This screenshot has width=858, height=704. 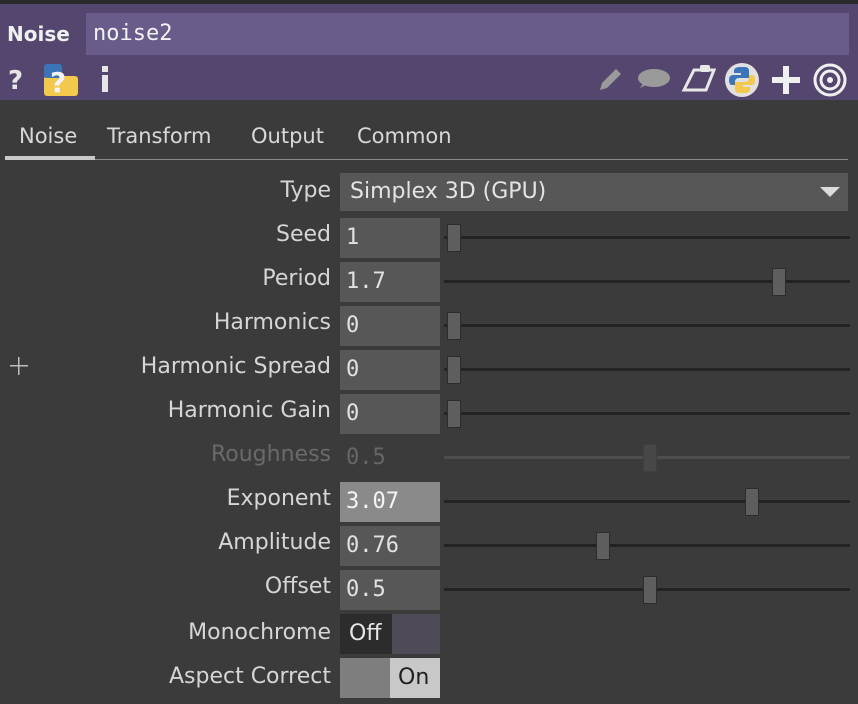 What do you see at coordinates (303, 234) in the screenshot?
I see `param-seed-label: Seed` at bounding box center [303, 234].